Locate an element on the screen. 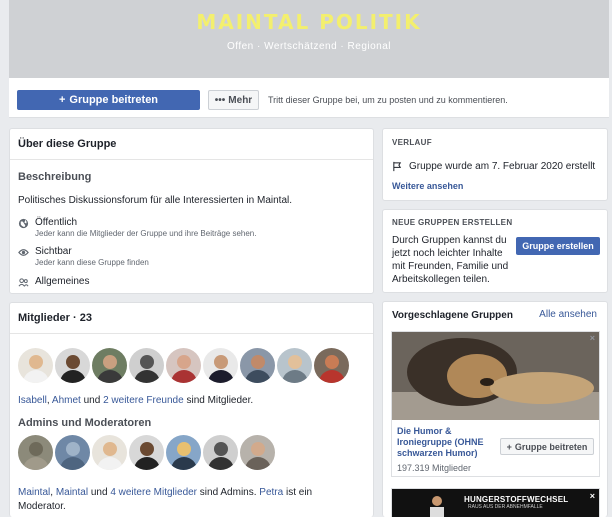 Image resolution: width=612 pixels, height=517 pixels. description-title: Beschreibung is located at coordinates (55, 177).